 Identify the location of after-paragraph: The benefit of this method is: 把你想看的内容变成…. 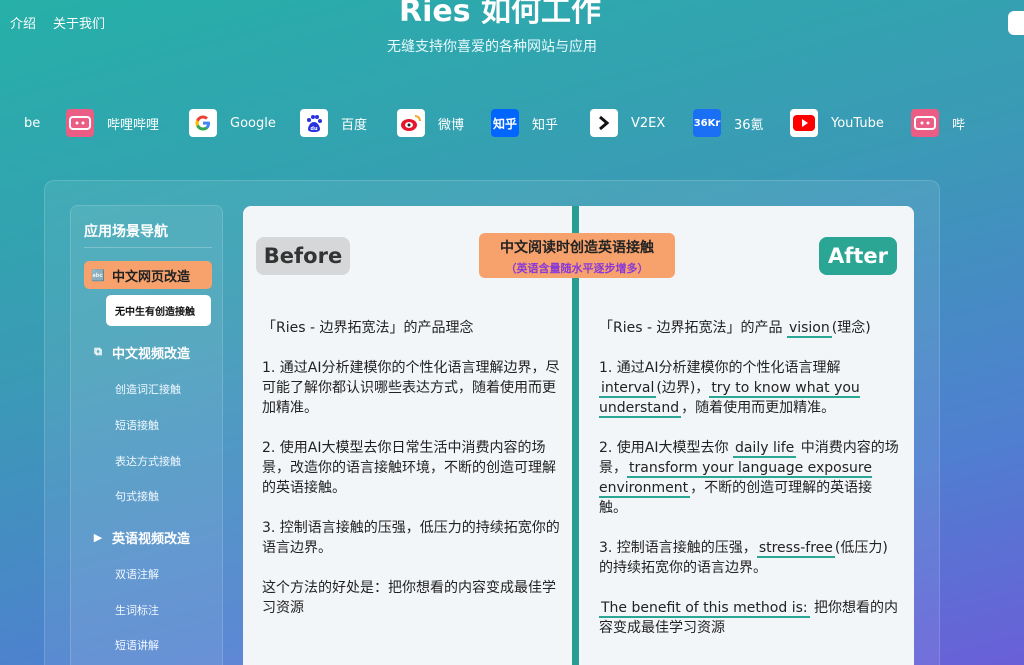
(749, 618).